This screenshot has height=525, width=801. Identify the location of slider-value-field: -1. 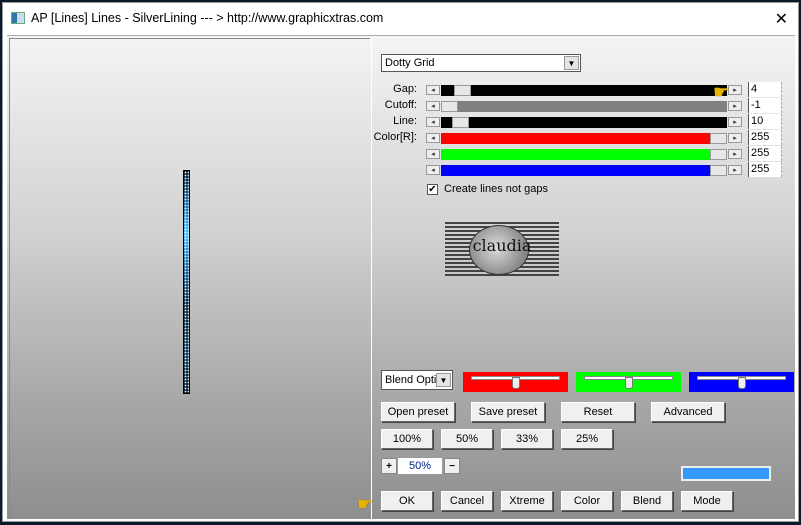
(765, 105).